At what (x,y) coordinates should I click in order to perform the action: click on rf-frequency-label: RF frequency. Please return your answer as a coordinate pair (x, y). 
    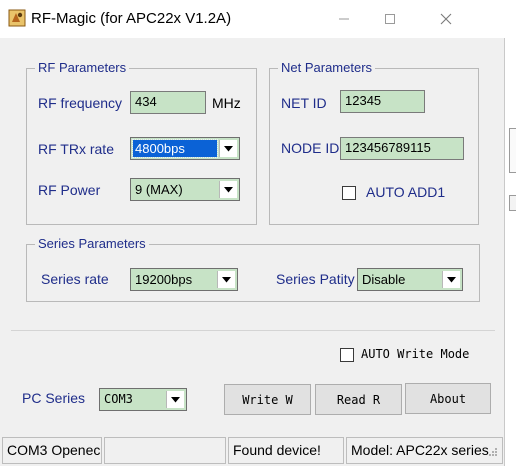
    Looking at the image, I should click on (80, 103).